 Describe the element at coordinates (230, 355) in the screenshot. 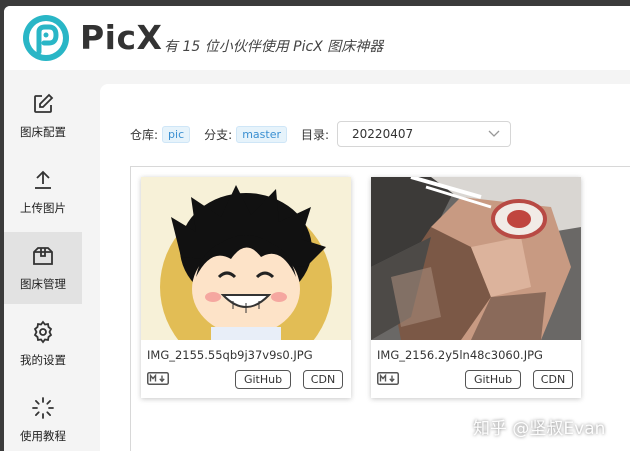

I see `image-filename: IMG_2155.55qb9j37v9s0.JPG` at that location.